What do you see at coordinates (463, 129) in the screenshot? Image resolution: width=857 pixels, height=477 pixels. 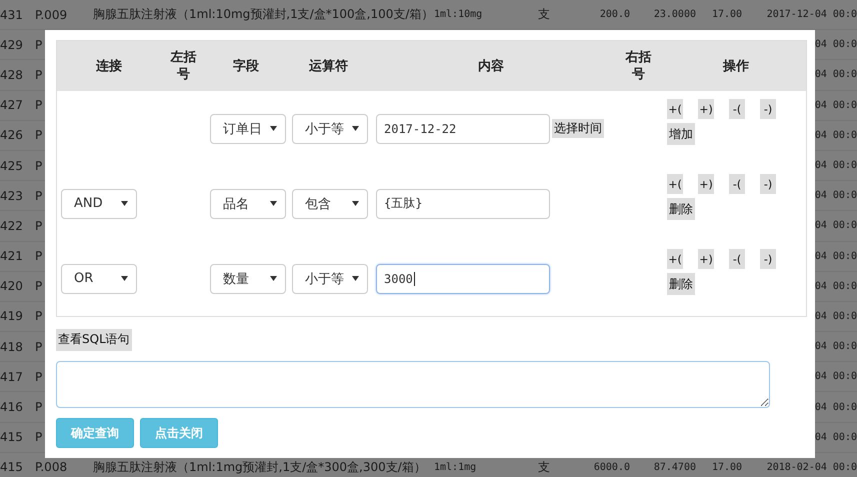 I see `value-input: 2017-12-22` at bounding box center [463, 129].